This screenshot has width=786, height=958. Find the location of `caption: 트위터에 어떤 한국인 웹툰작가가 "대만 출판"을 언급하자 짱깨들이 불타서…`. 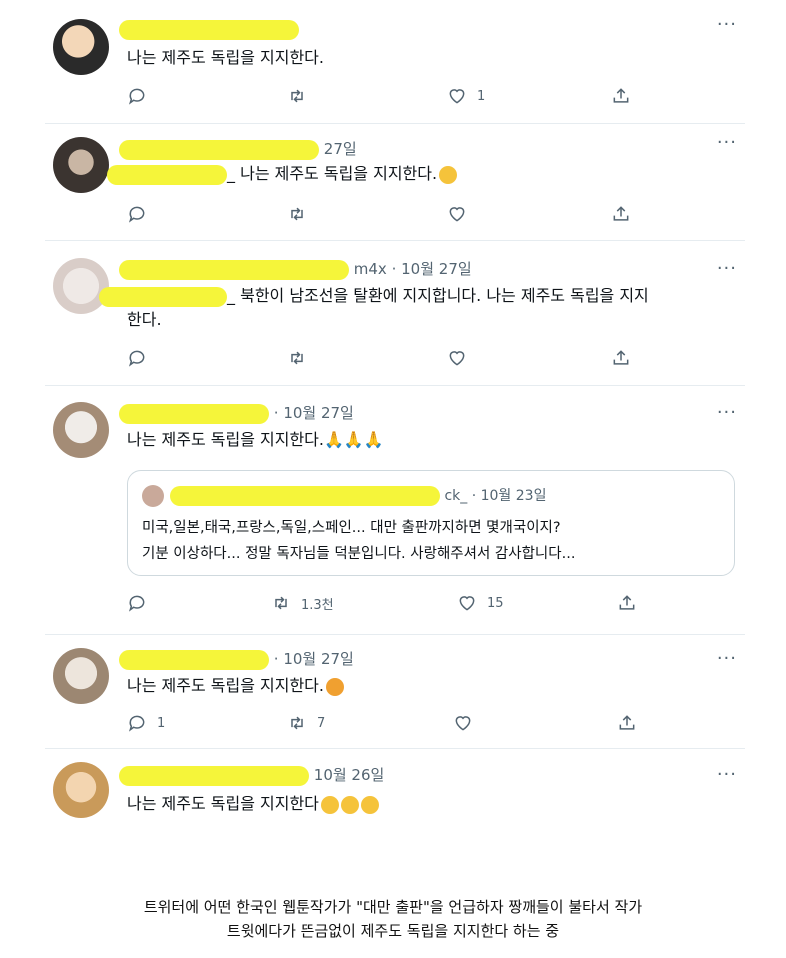

caption: 트위터에 어떤 한국인 웹툰작가가 "대만 출판"을 언급하자 짱깨들이 불타서… is located at coordinates (393, 919).